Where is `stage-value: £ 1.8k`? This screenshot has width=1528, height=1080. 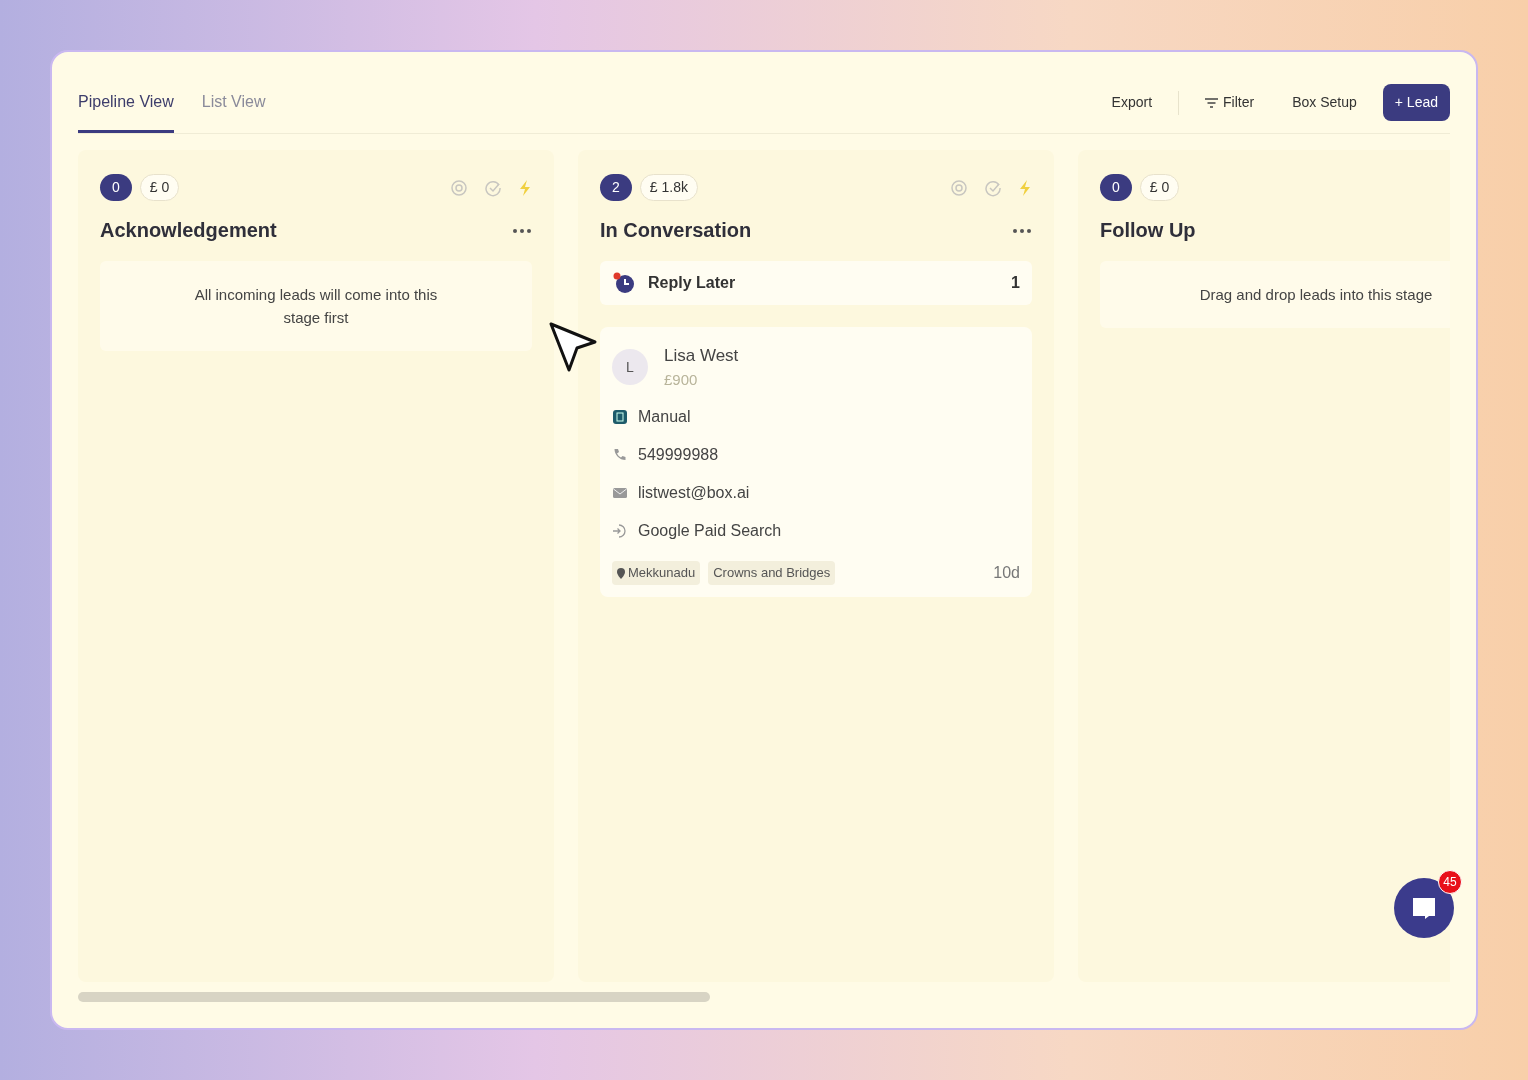
stage-value: £ 1.8k is located at coordinates (668, 187).